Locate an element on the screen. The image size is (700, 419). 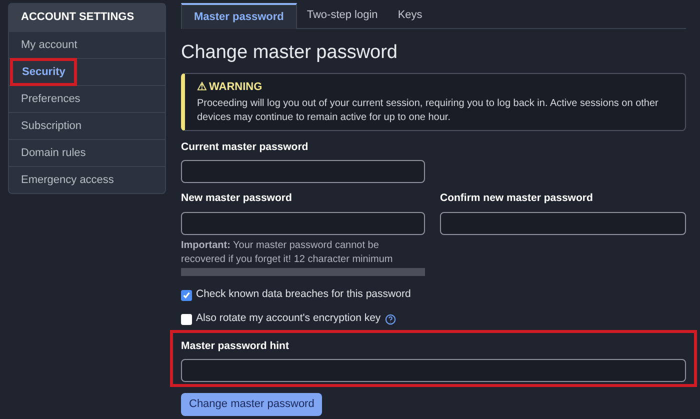
sidebar-heading: ACCOUNT SETTINGS is located at coordinates (87, 17).